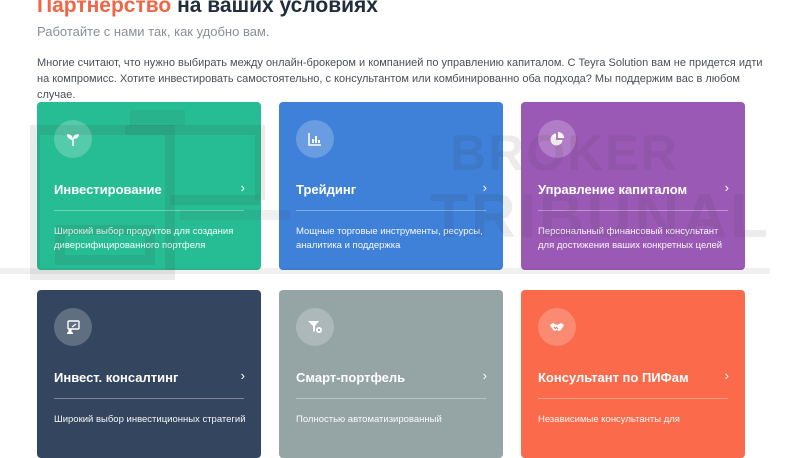 The image size is (800, 458). I want to click on funnel-gear-icon, so click(315, 327).